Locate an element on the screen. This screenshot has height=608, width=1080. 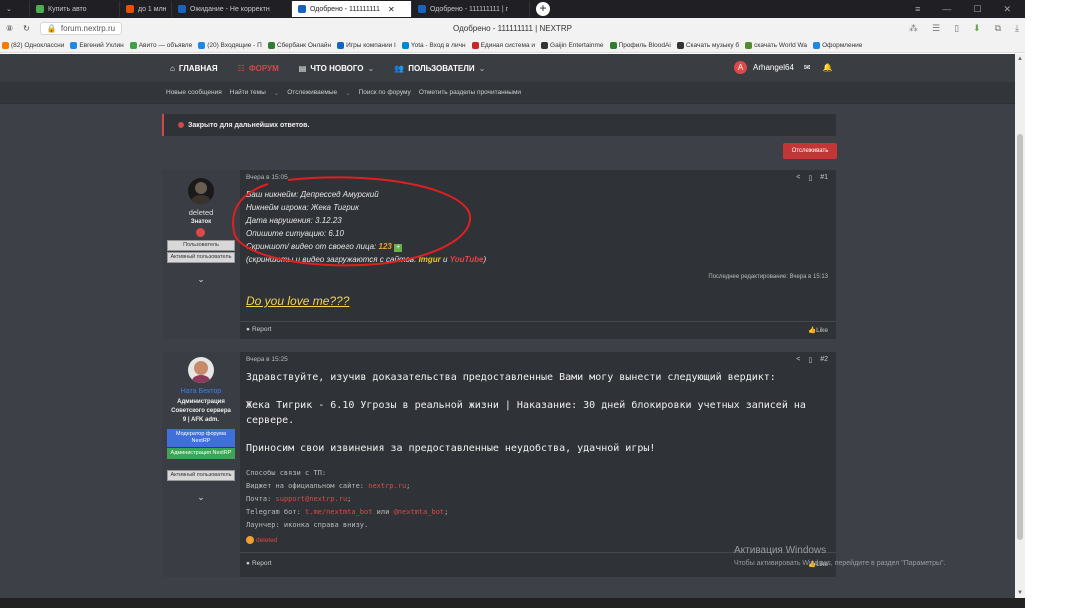
reaction-bar: deleted is located at coordinates (261, 540).